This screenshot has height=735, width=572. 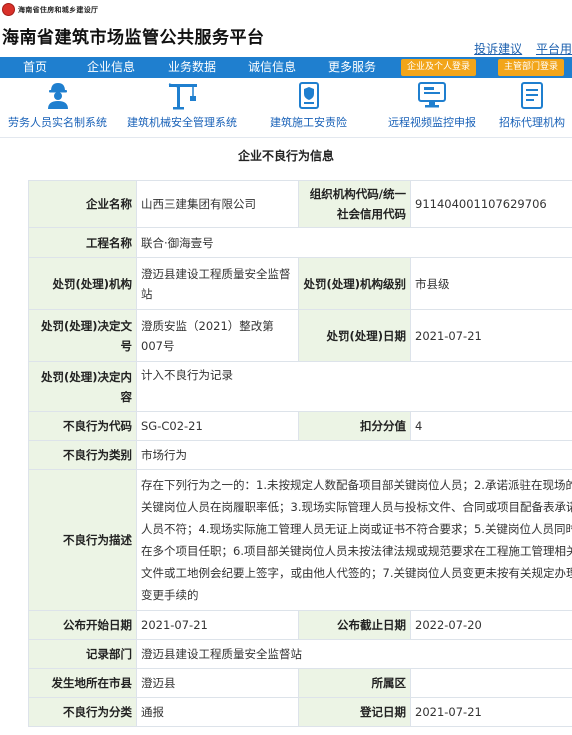 I want to click on table-row: 公布开始日期 2021-07-21 公布截止日期 2022-07-20, so click(x=300, y=625).